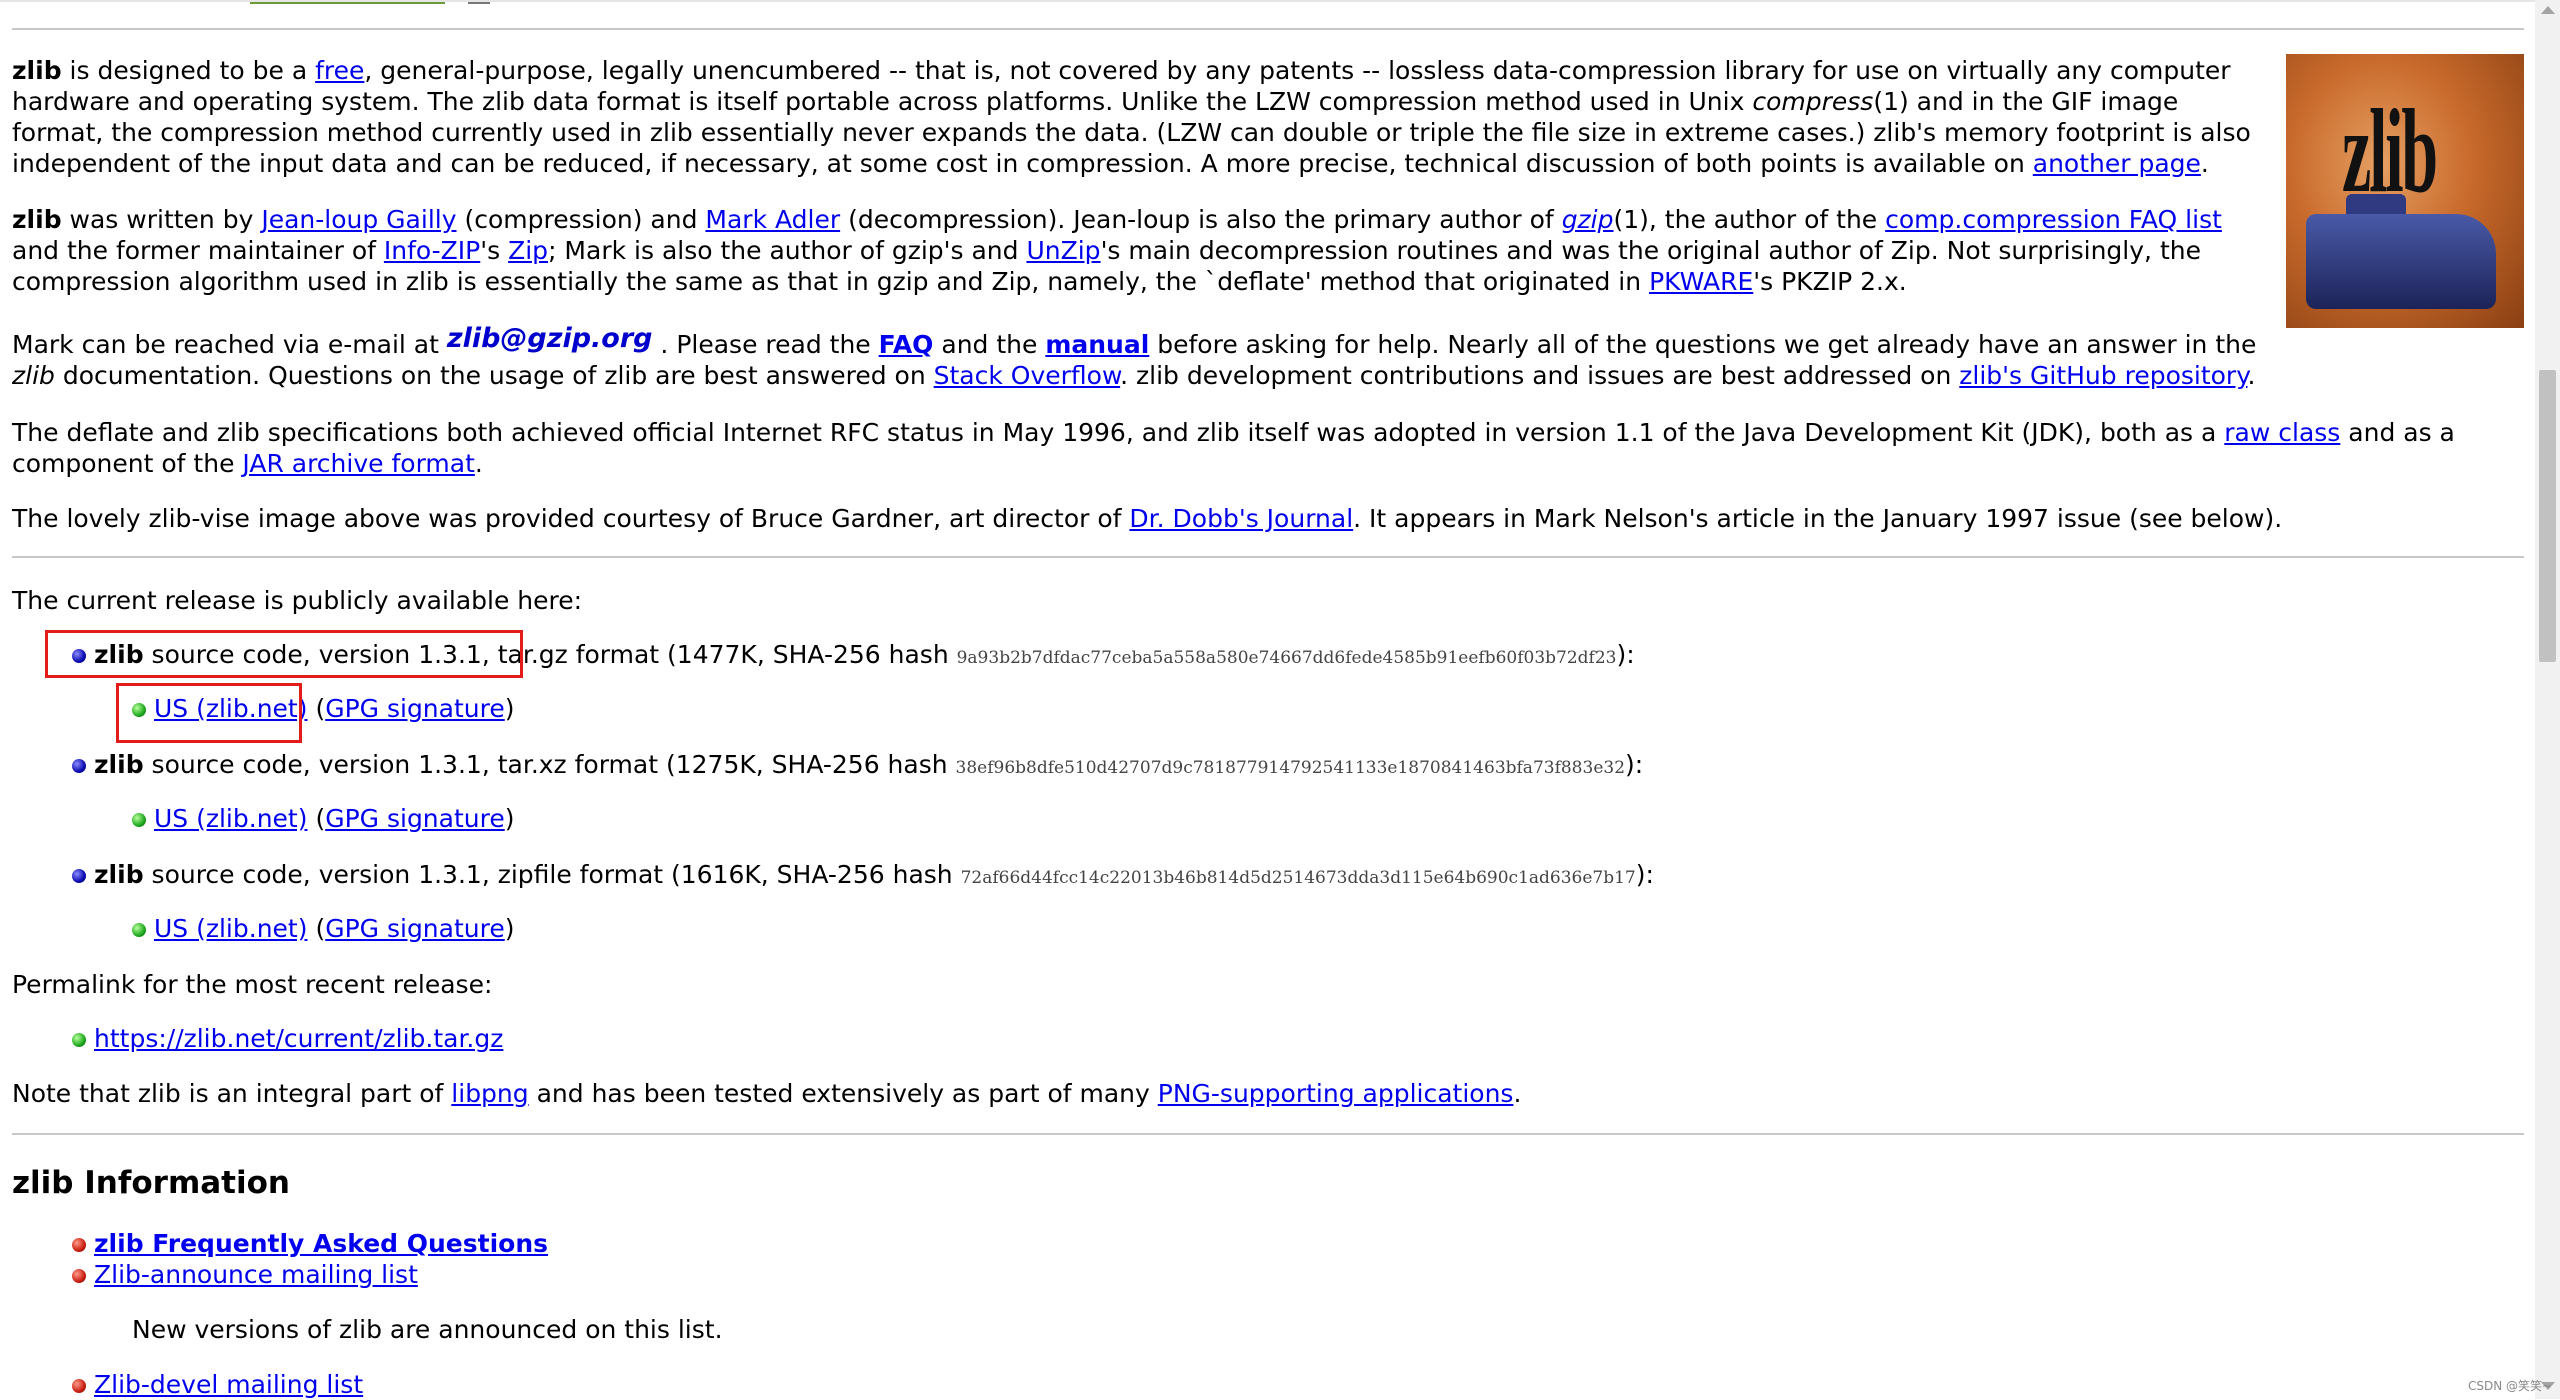 The height and width of the screenshot is (1400, 2560). Describe the element at coordinates (2547, 699) in the screenshot. I see `vertical-scrollbar` at that location.